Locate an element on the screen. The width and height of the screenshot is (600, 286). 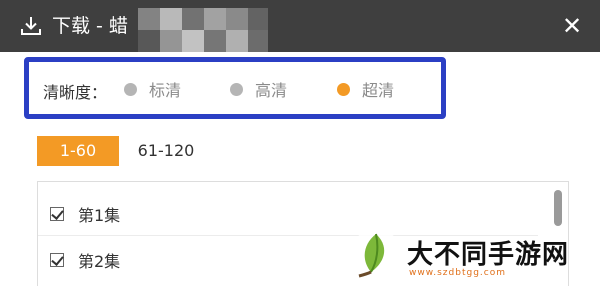
quality-option-hd: 高清 is located at coordinates (258, 89).